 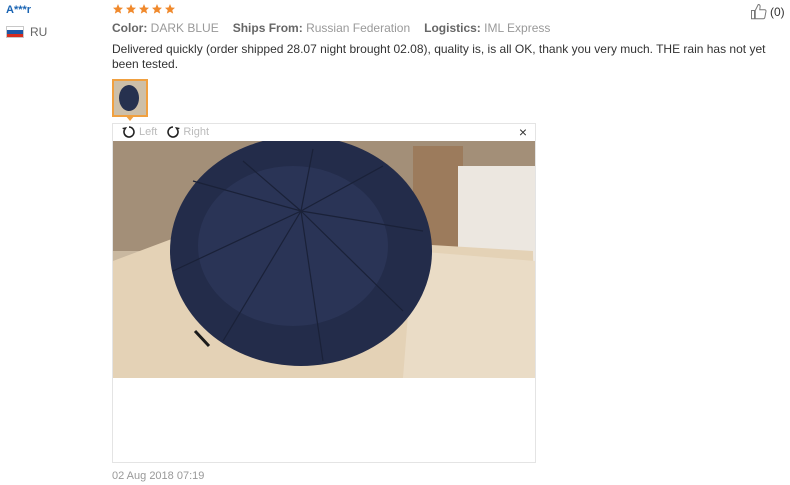 I want to click on rotate-right-button: Right, so click(x=187, y=132).